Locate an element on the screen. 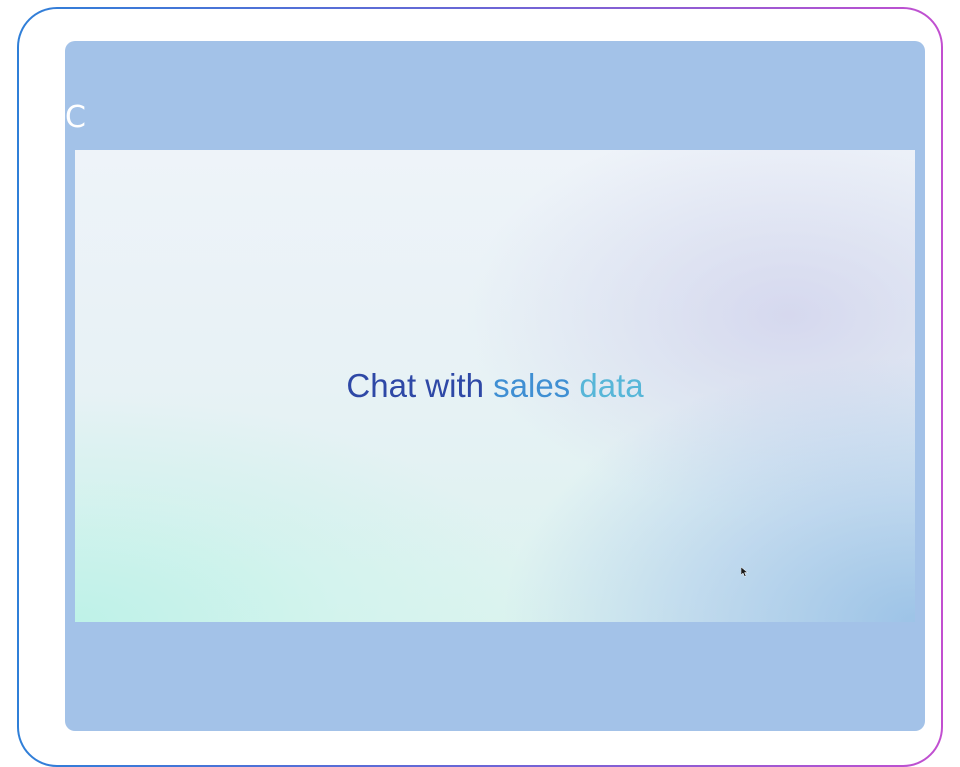 The width and height of the screenshot is (960, 767). slide-title: Chat with sales data is located at coordinates (495, 386).